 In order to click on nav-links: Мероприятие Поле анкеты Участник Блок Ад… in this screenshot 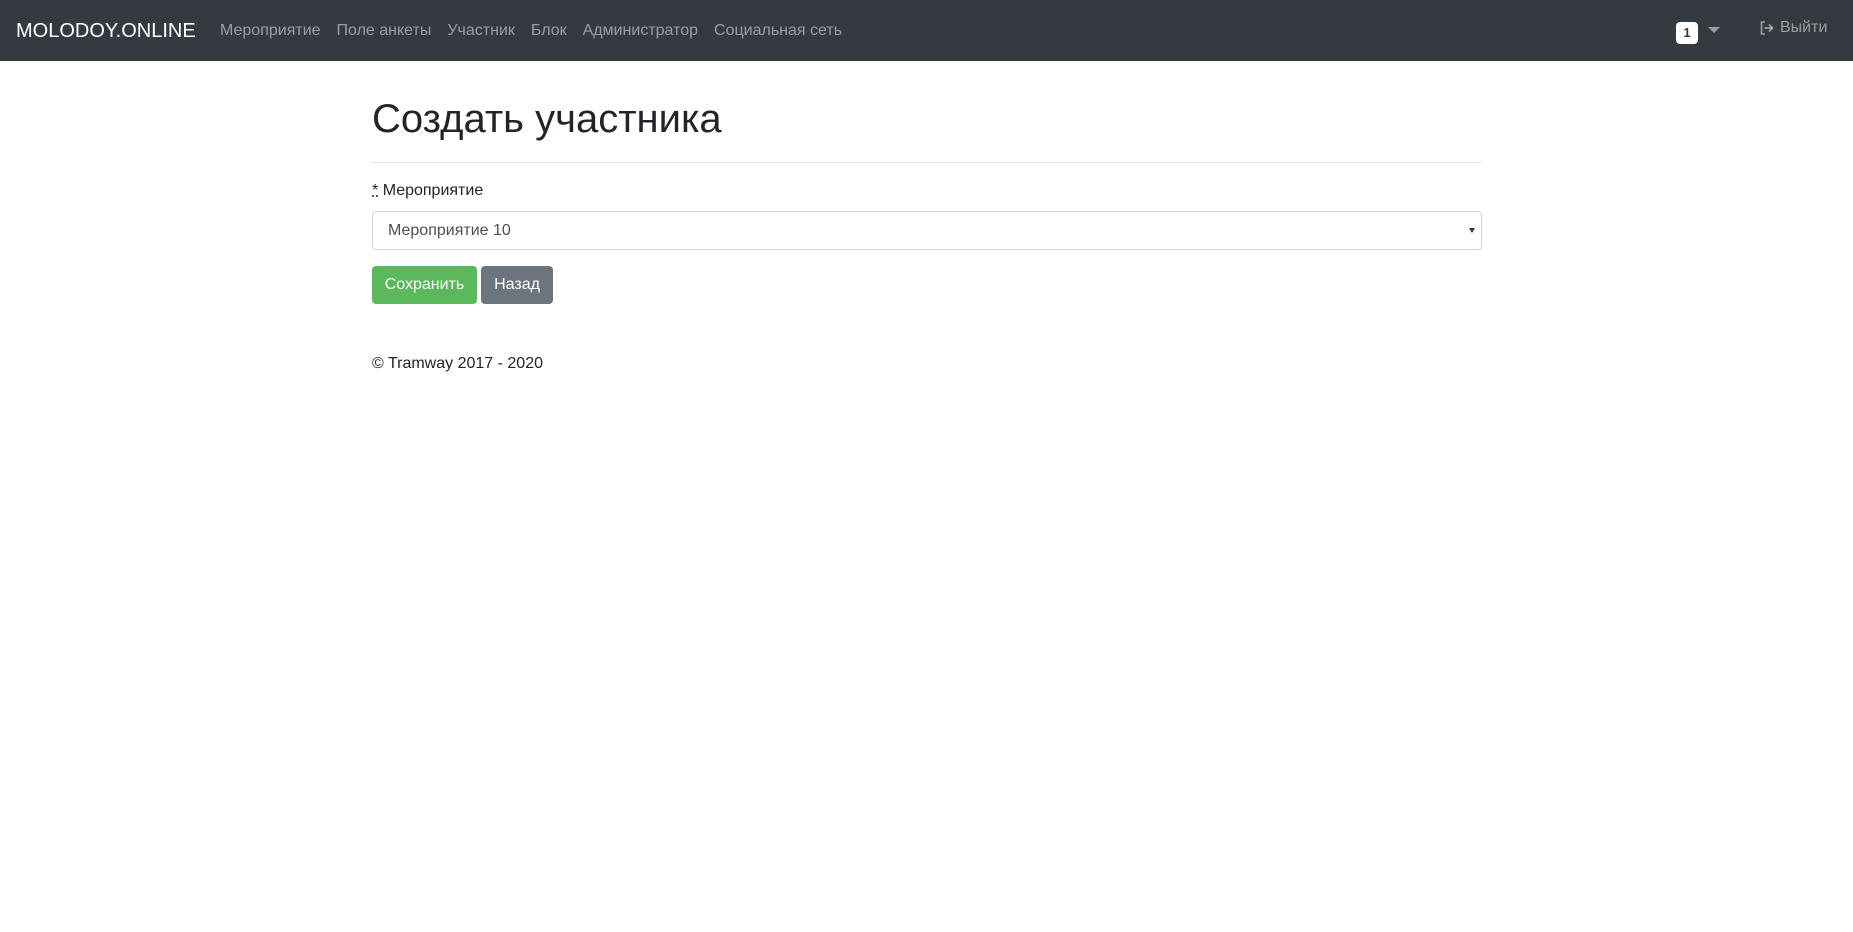, I will do `click(539, 30)`.